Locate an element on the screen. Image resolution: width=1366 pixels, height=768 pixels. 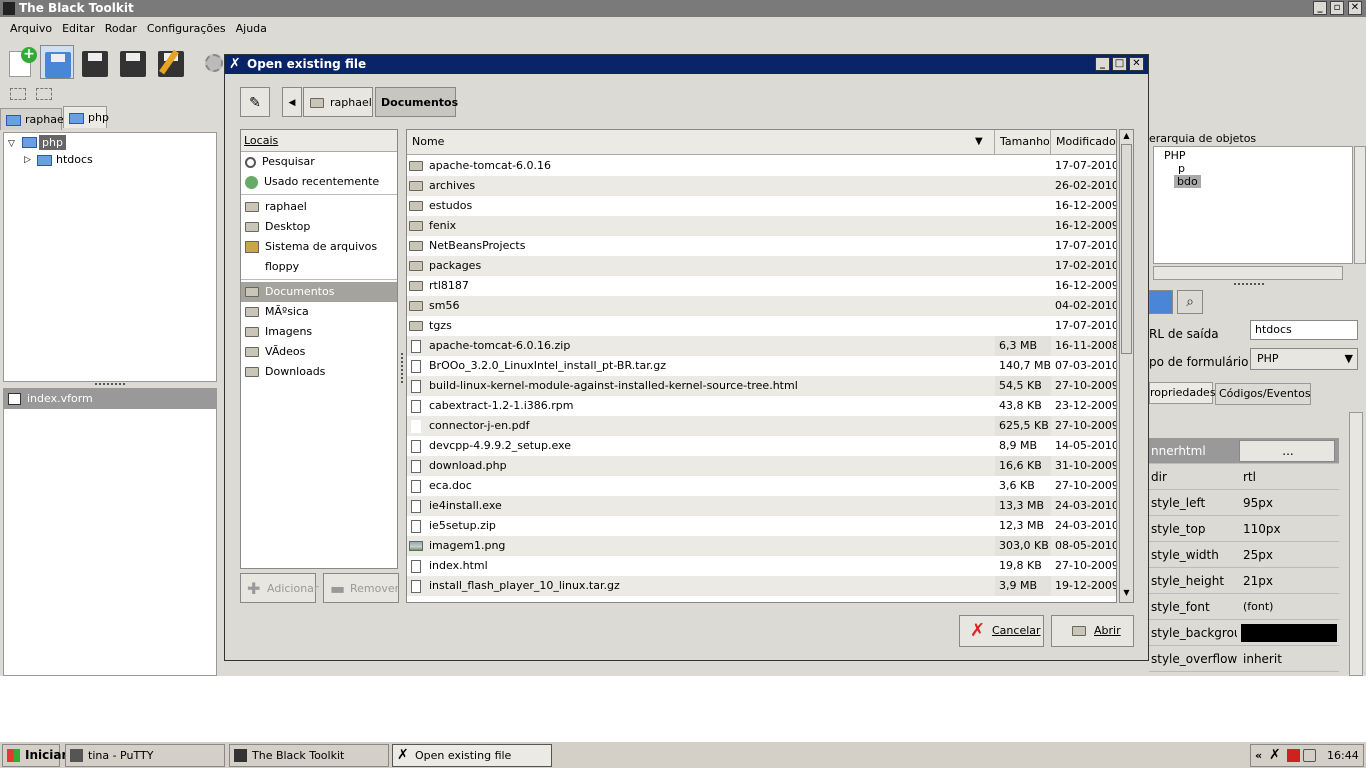
menu-configuracoes: Configurações is located at coordinates (186, 29).